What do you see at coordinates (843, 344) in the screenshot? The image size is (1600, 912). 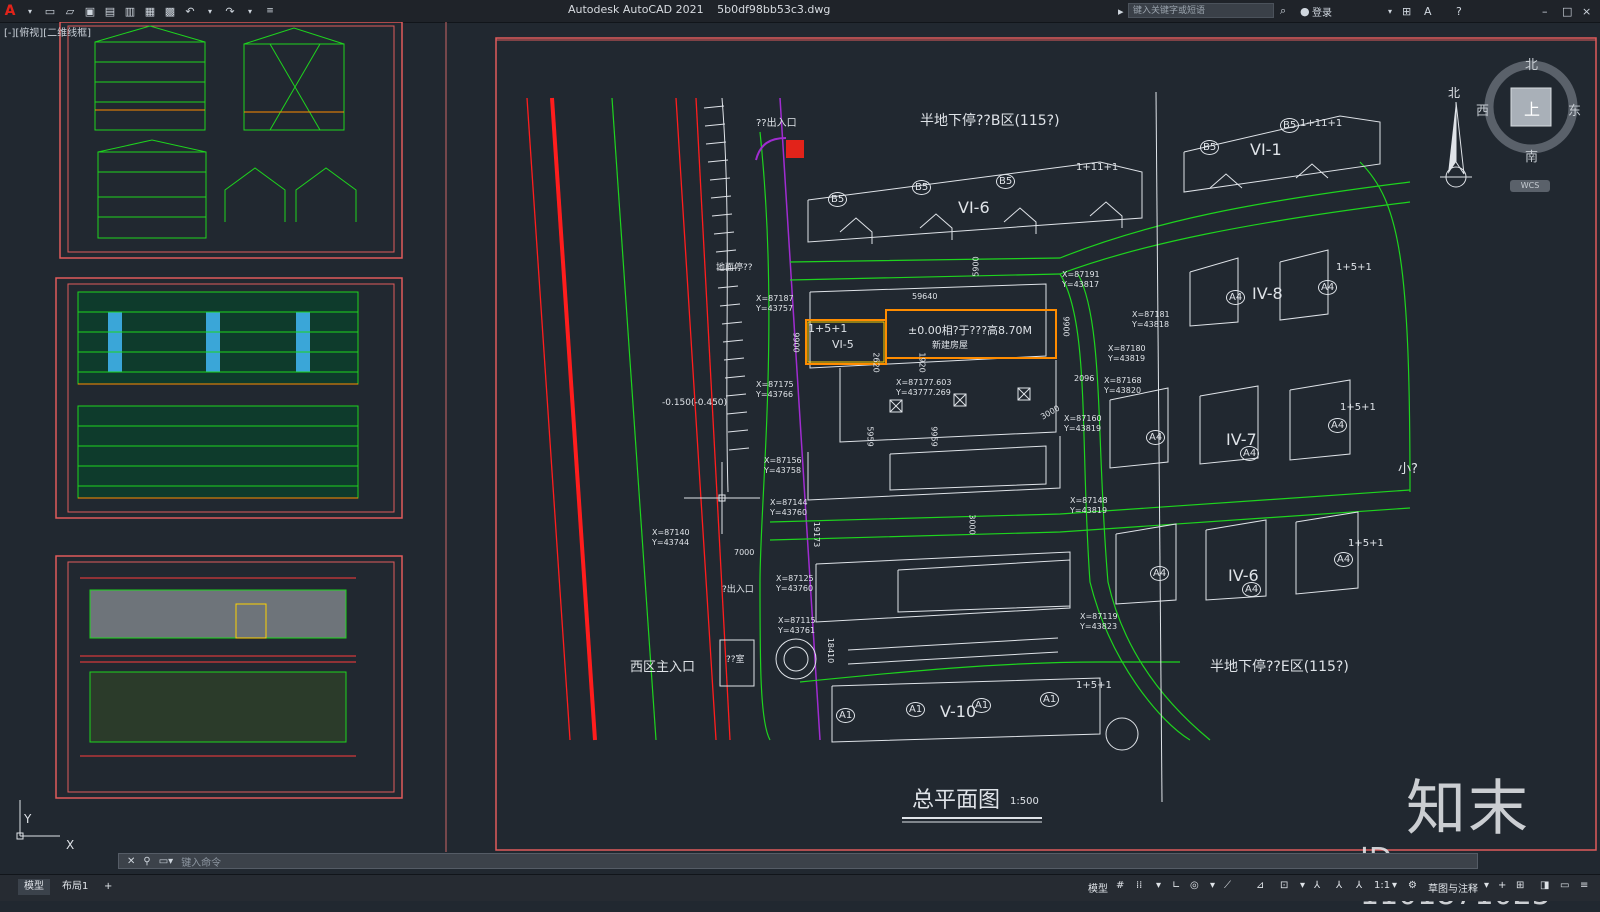 I see `building-vi5-label: VI-5` at bounding box center [843, 344].